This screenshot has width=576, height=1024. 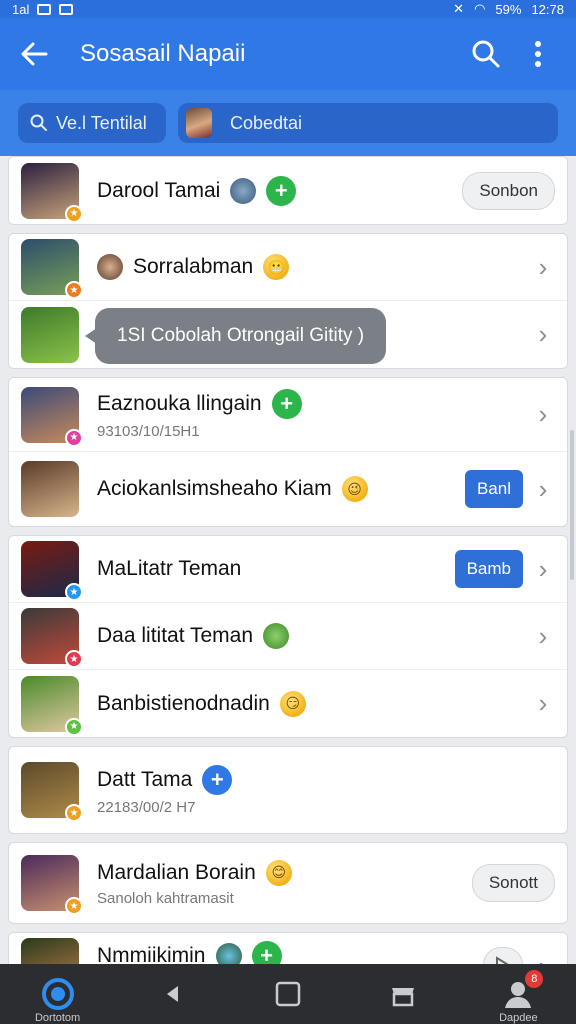 I want to click on search-input: Ve.l Tentilal, so click(x=92, y=123).